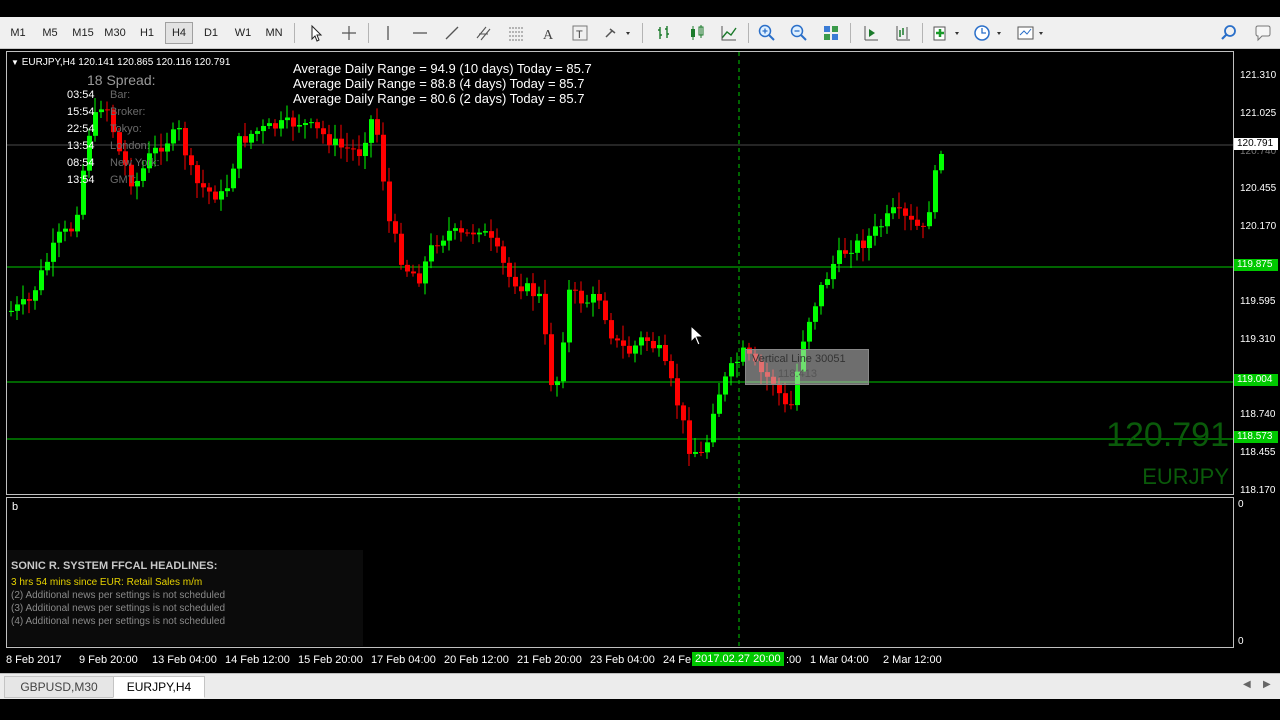  I want to click on timeframe-h1: H1, so click(147, 33).